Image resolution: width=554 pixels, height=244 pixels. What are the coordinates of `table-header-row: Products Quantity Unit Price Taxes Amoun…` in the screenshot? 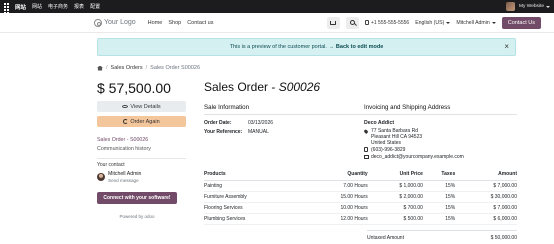 It's located at (360, 174).